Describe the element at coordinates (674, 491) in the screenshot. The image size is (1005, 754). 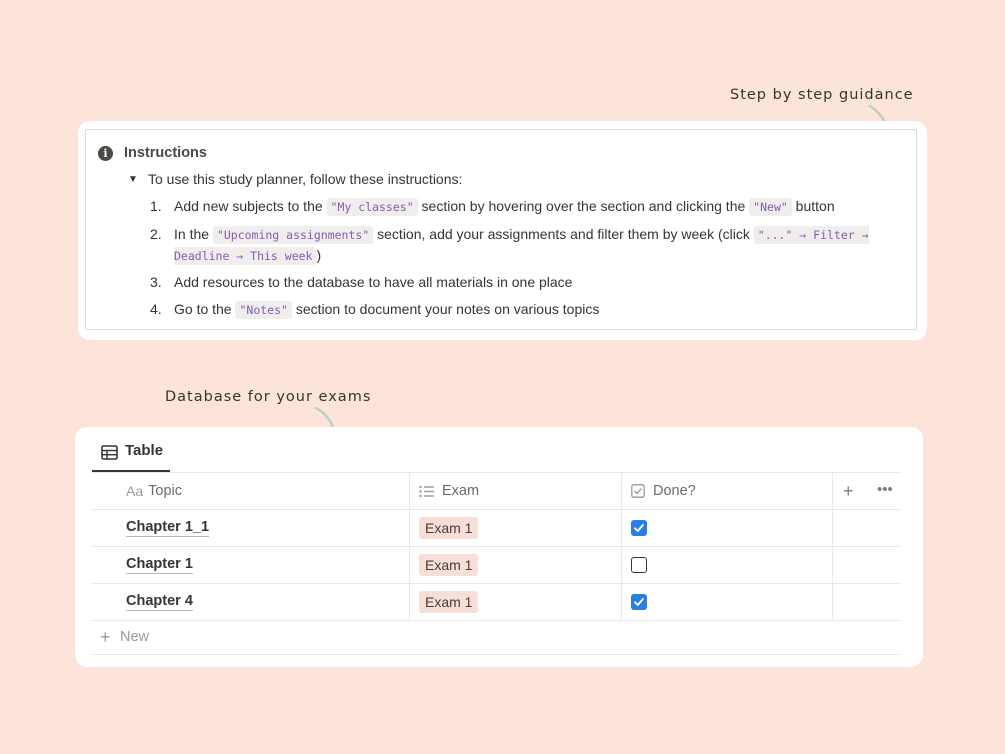
I see `column-label: Done?` at that location.